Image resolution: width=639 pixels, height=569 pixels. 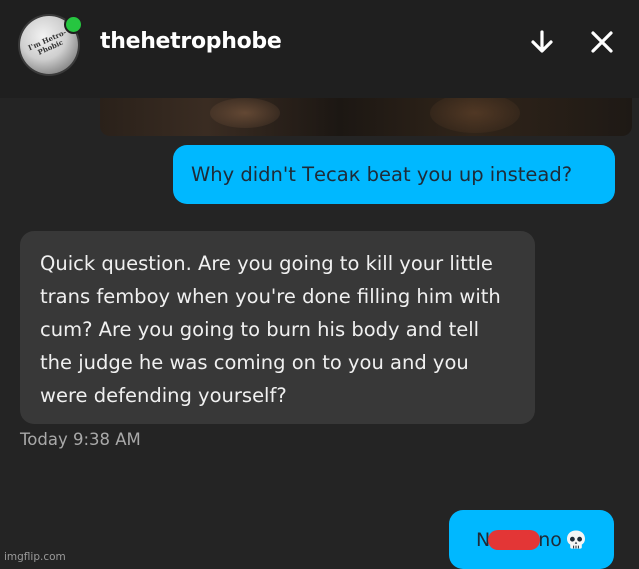 I want to click on online-status-dot, so click(x=73, y=24).